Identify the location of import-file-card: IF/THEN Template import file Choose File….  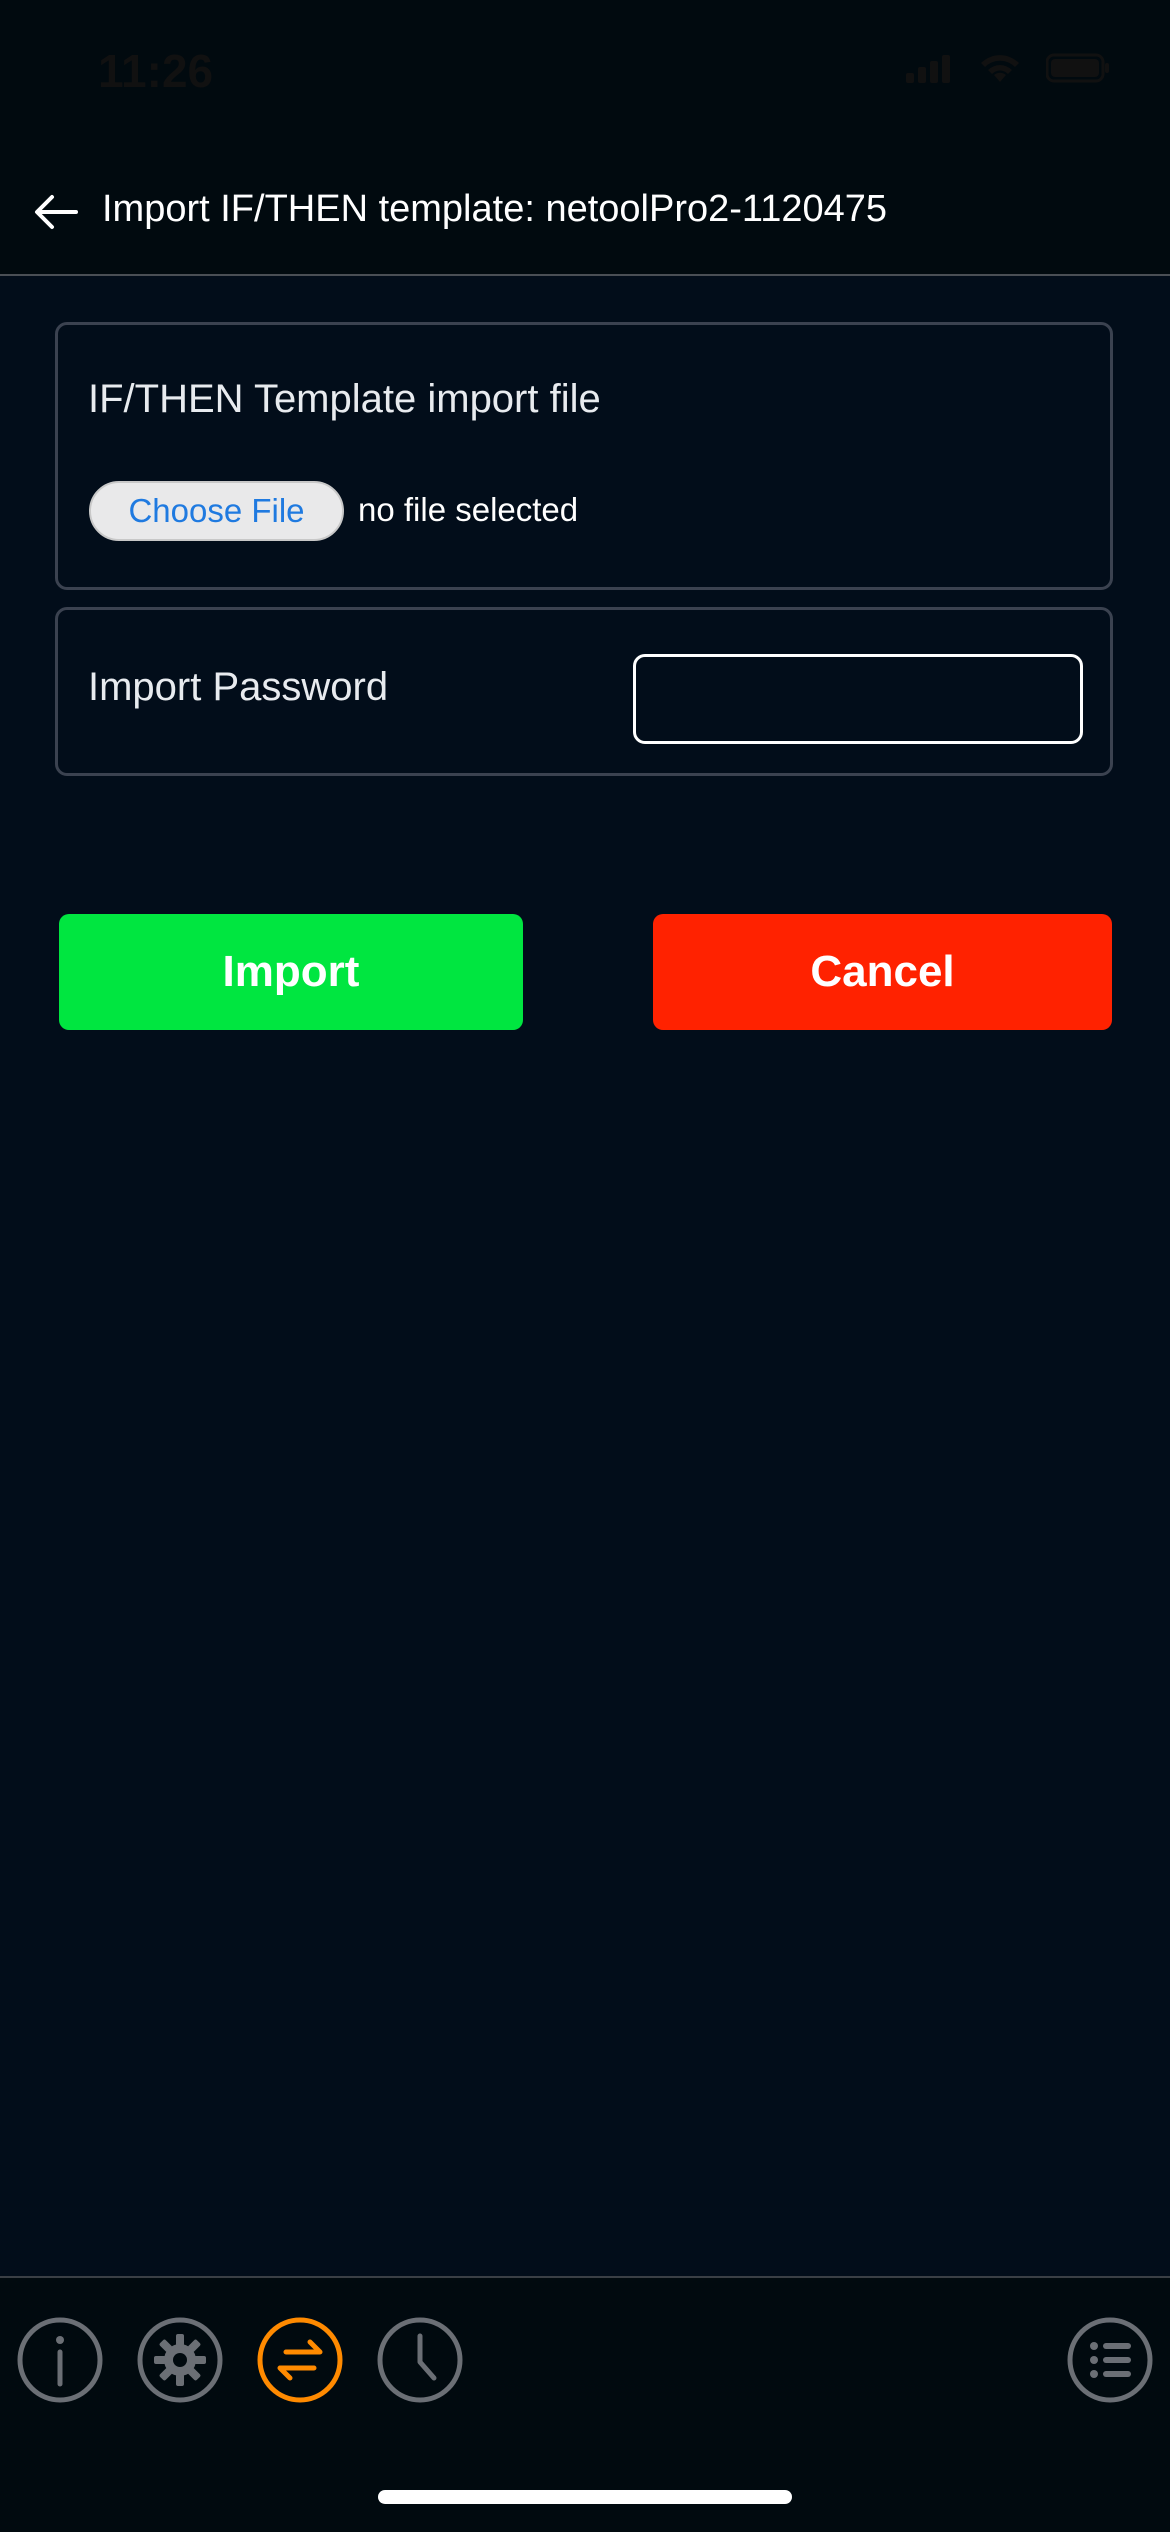
(584, 456).